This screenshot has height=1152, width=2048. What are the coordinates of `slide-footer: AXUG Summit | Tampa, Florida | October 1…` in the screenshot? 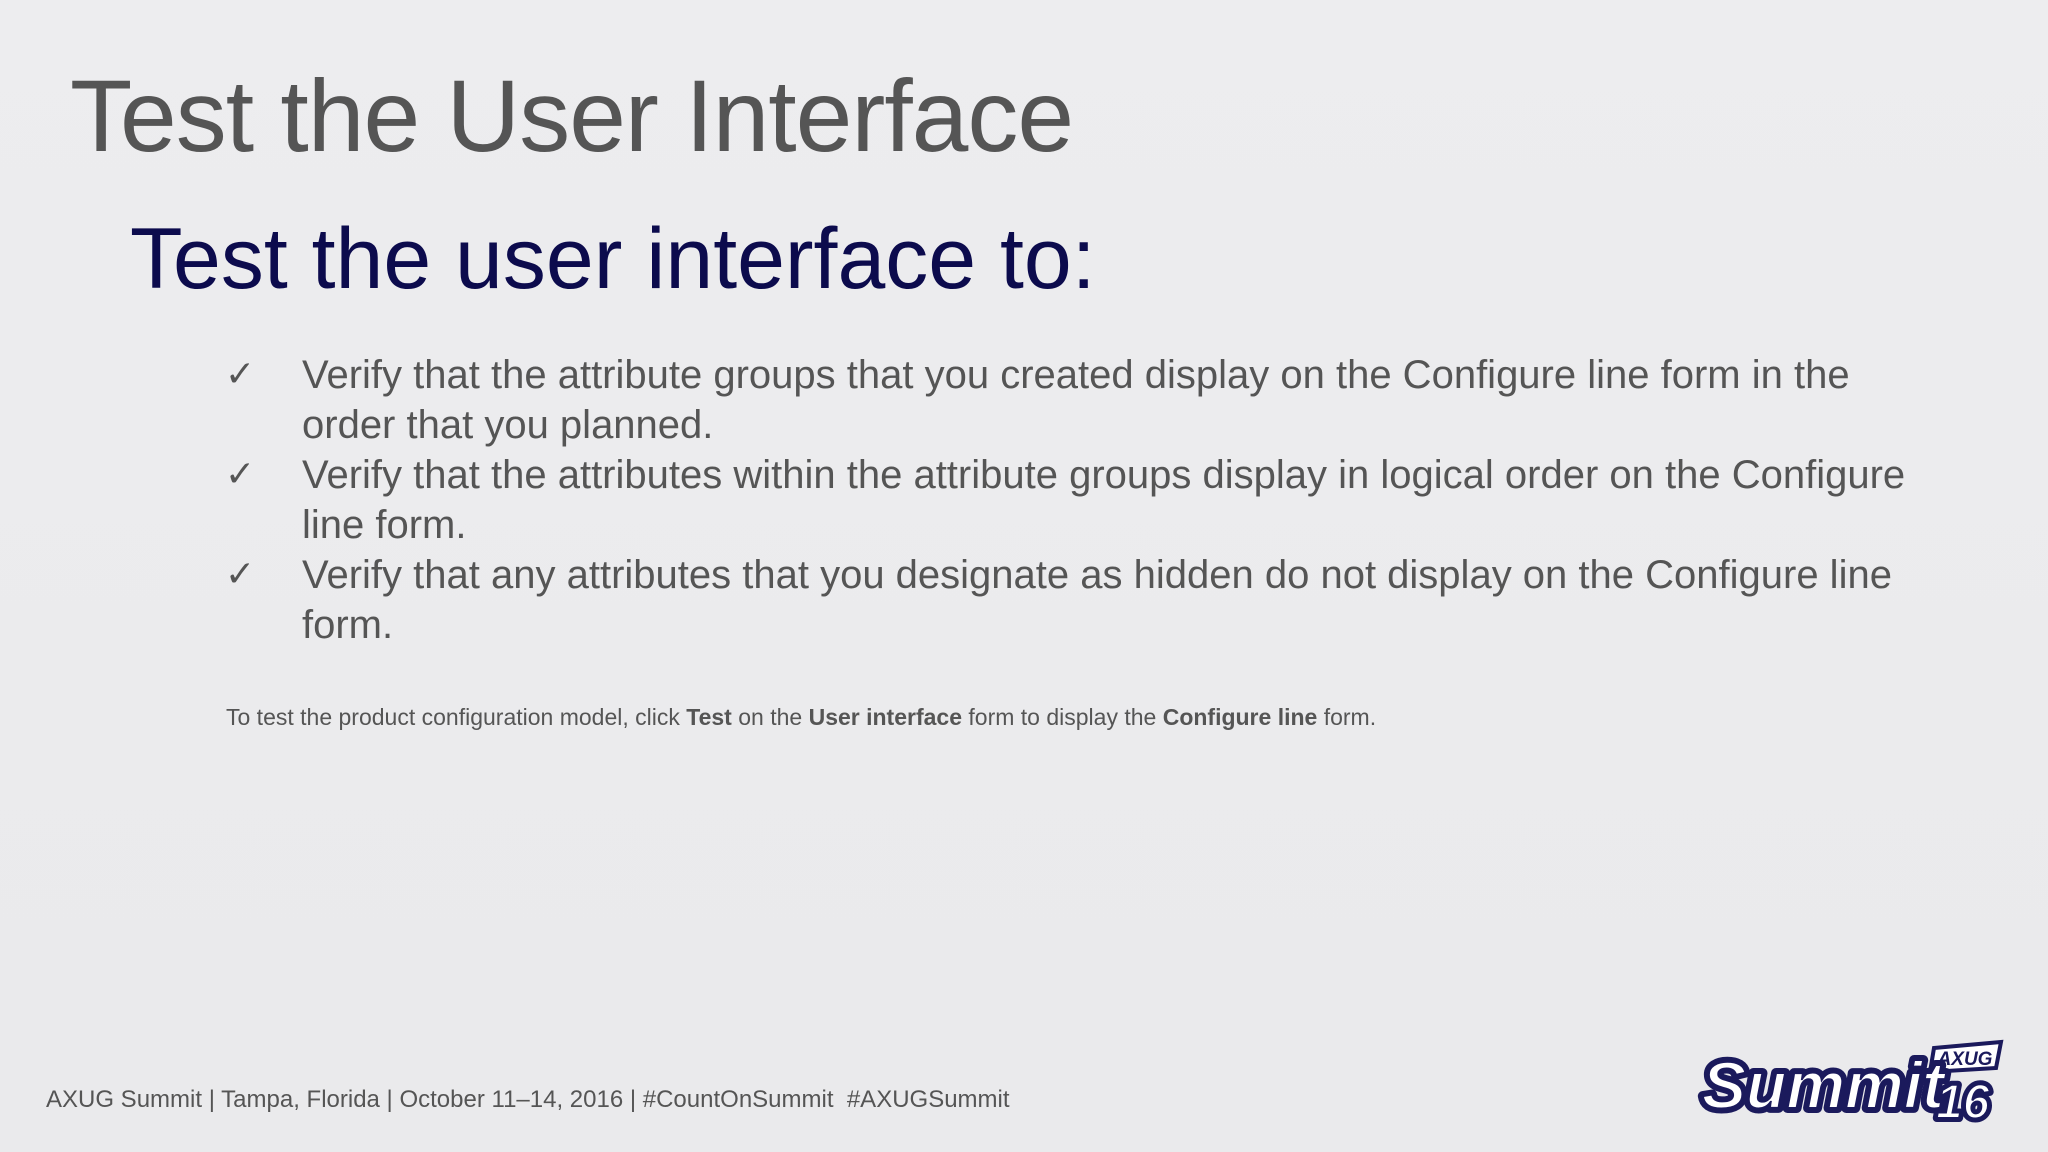 It's located at (528, 1099).